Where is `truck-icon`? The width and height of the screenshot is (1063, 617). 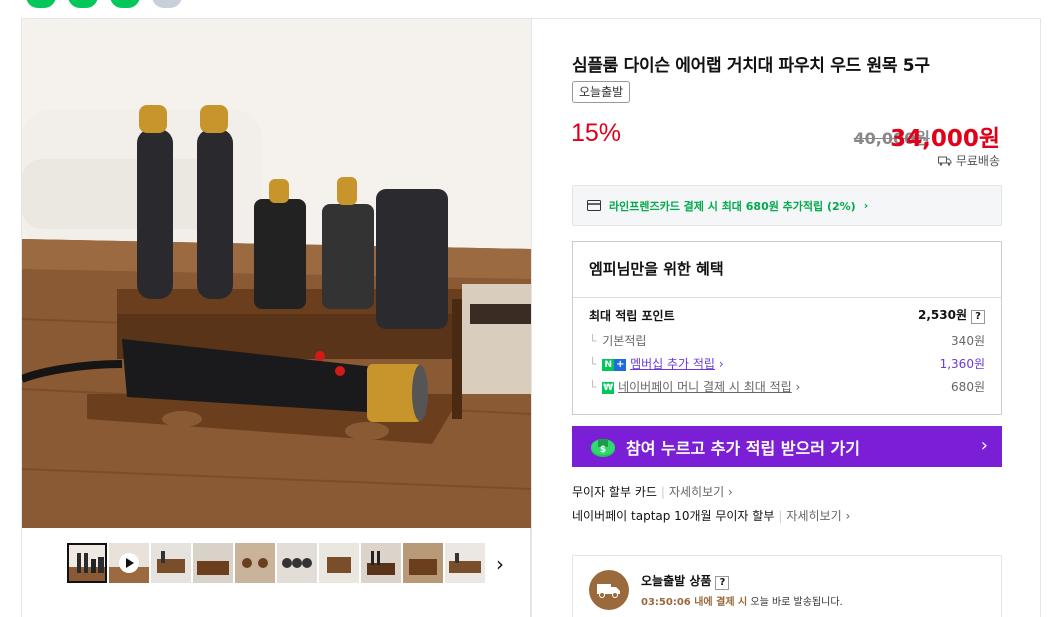 truck-icon is located at coordinates (944, 161).